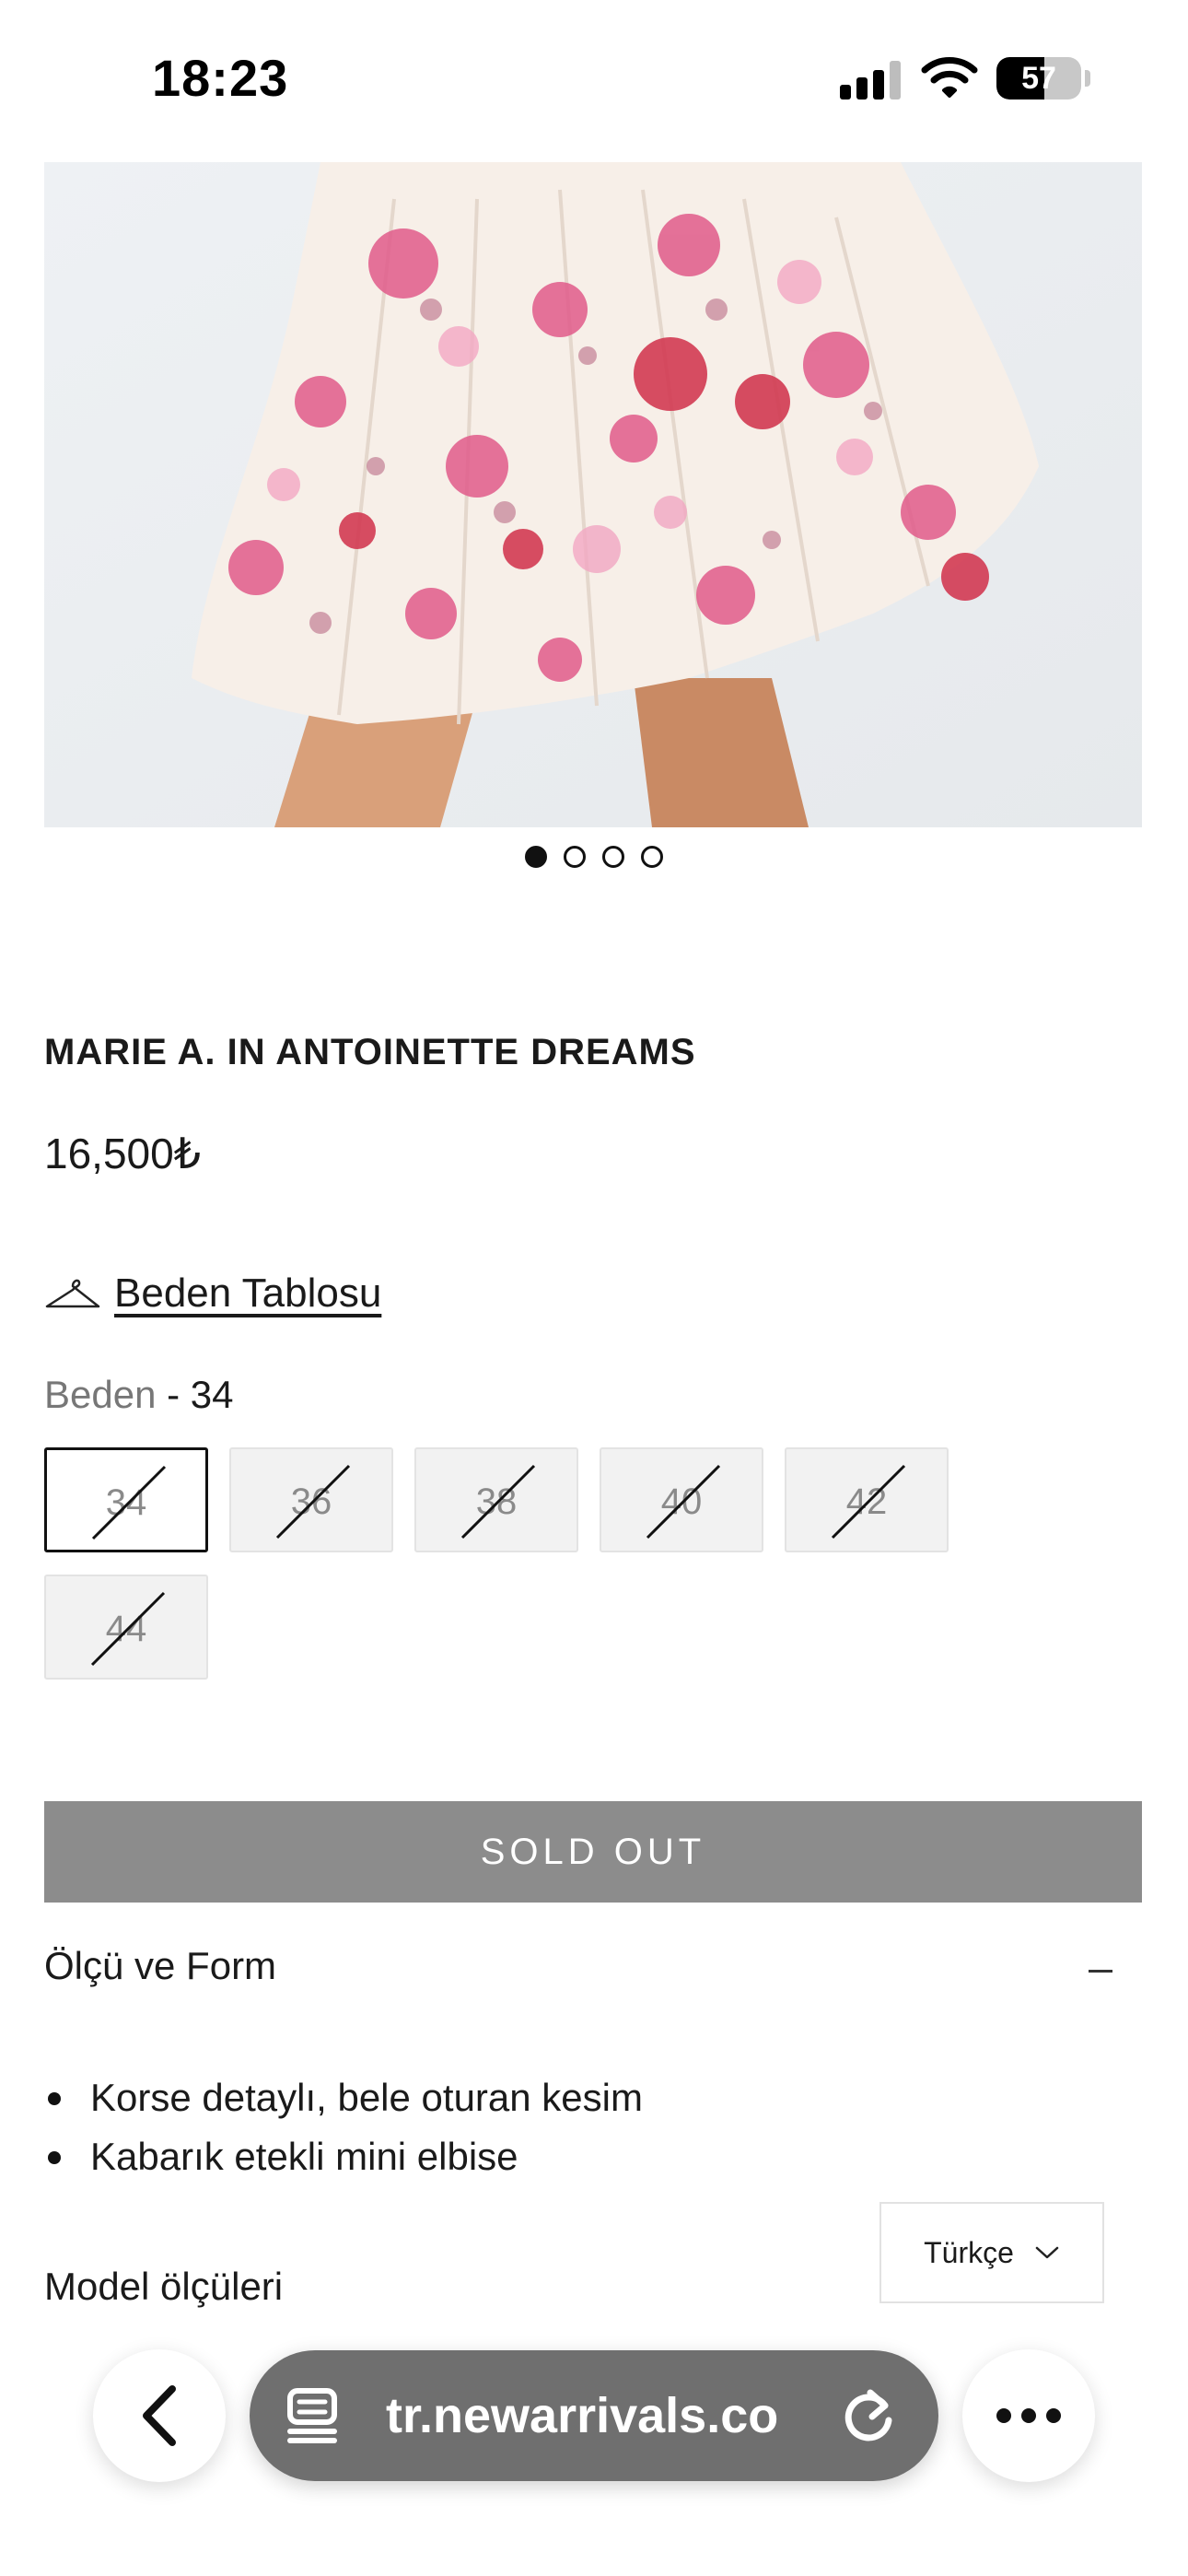  I want to click on language-selector: Türkçe, so click(992, 2252).